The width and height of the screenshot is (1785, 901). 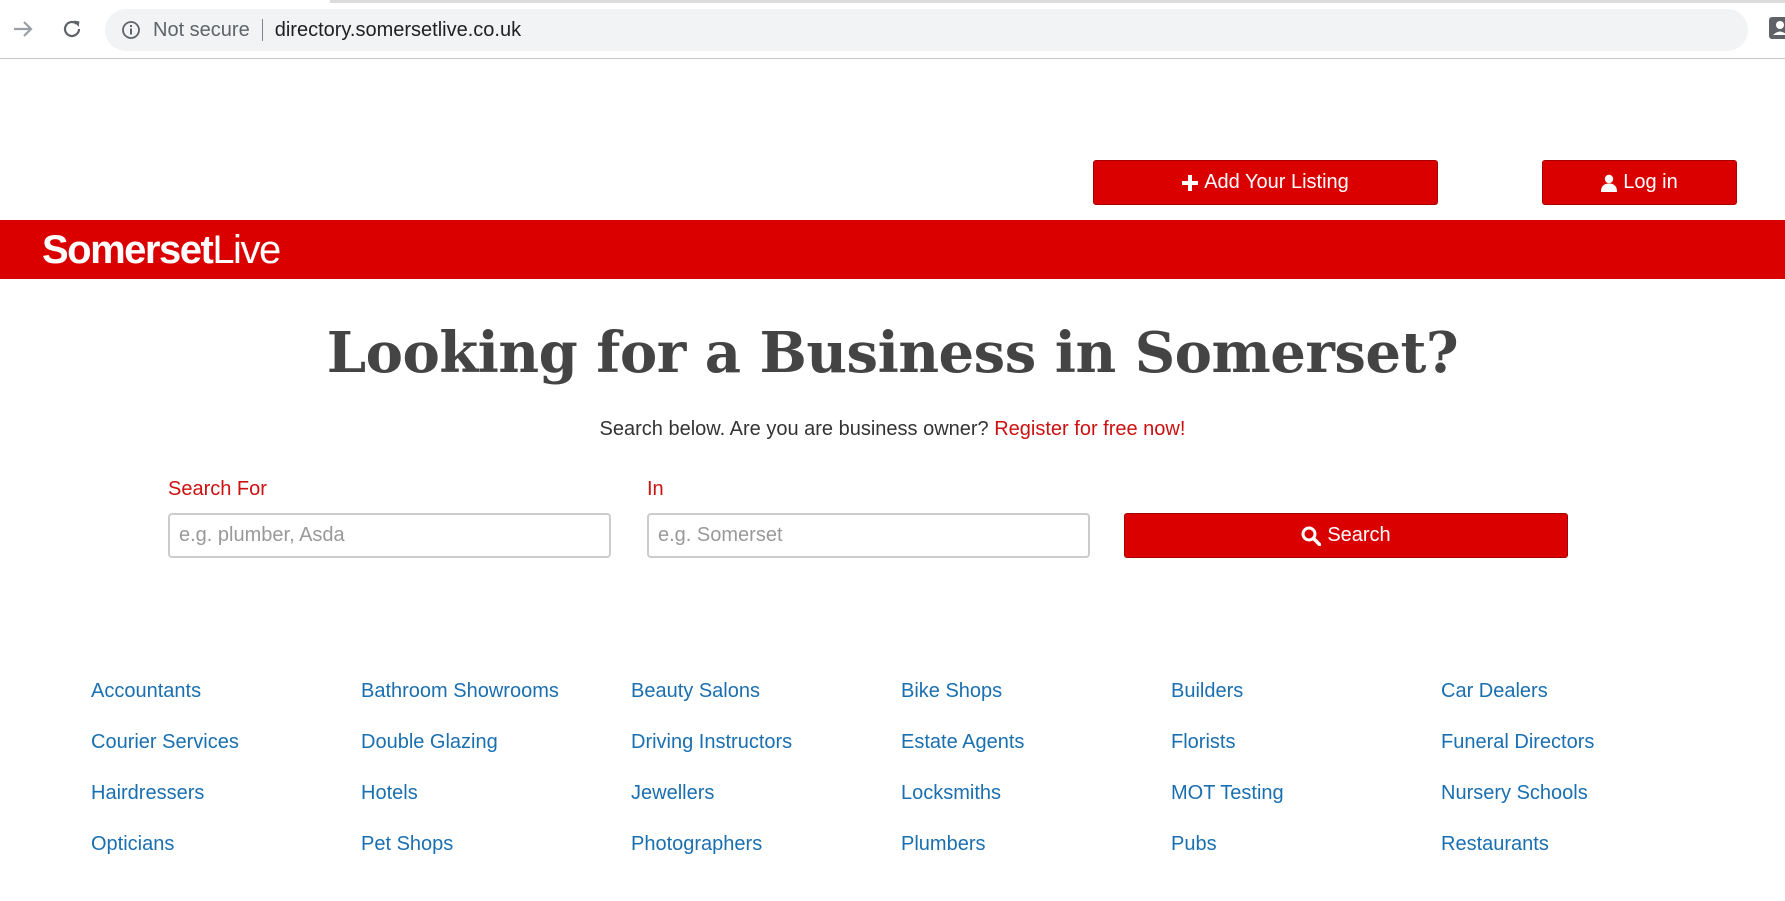 What do you see at coordinates (262, 30) in the screenshot?
I see `omnibox-divider` at bounding box center [262, 30].